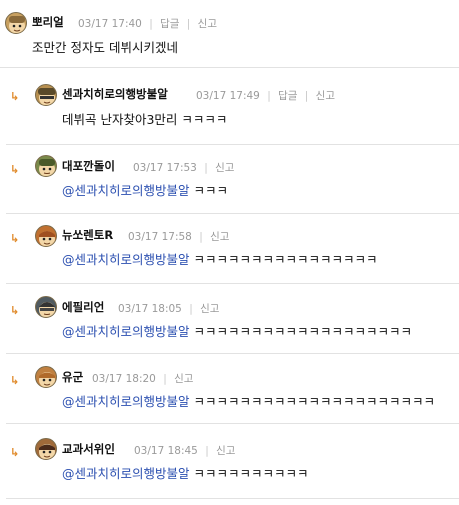 Image resolution: width=459 pixels, height=505 pixels. I want to click on comment-time: 03/17 18:05, so click(150, 309).